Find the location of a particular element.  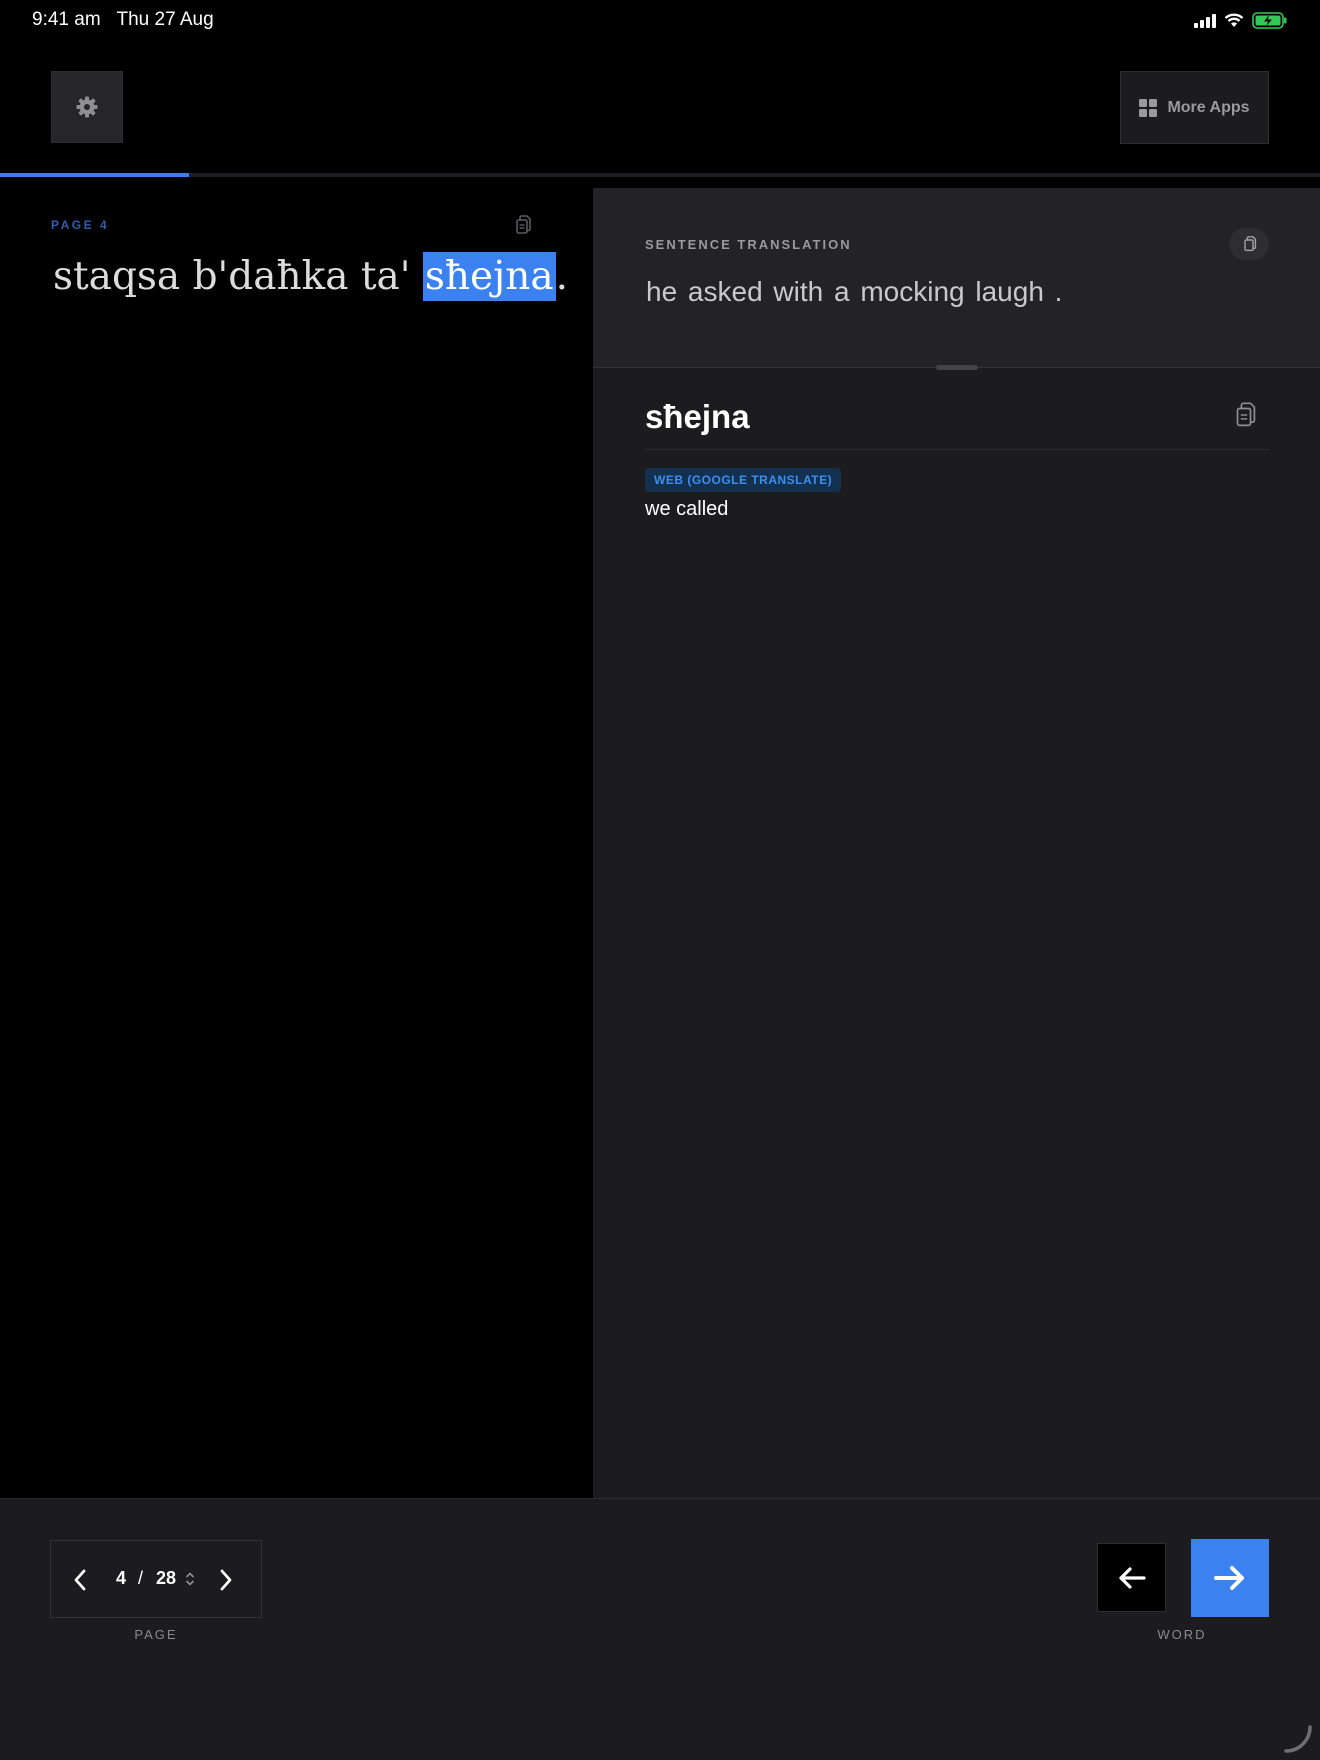

activity-spinner-icon is located at coordinates (1298, 1739).